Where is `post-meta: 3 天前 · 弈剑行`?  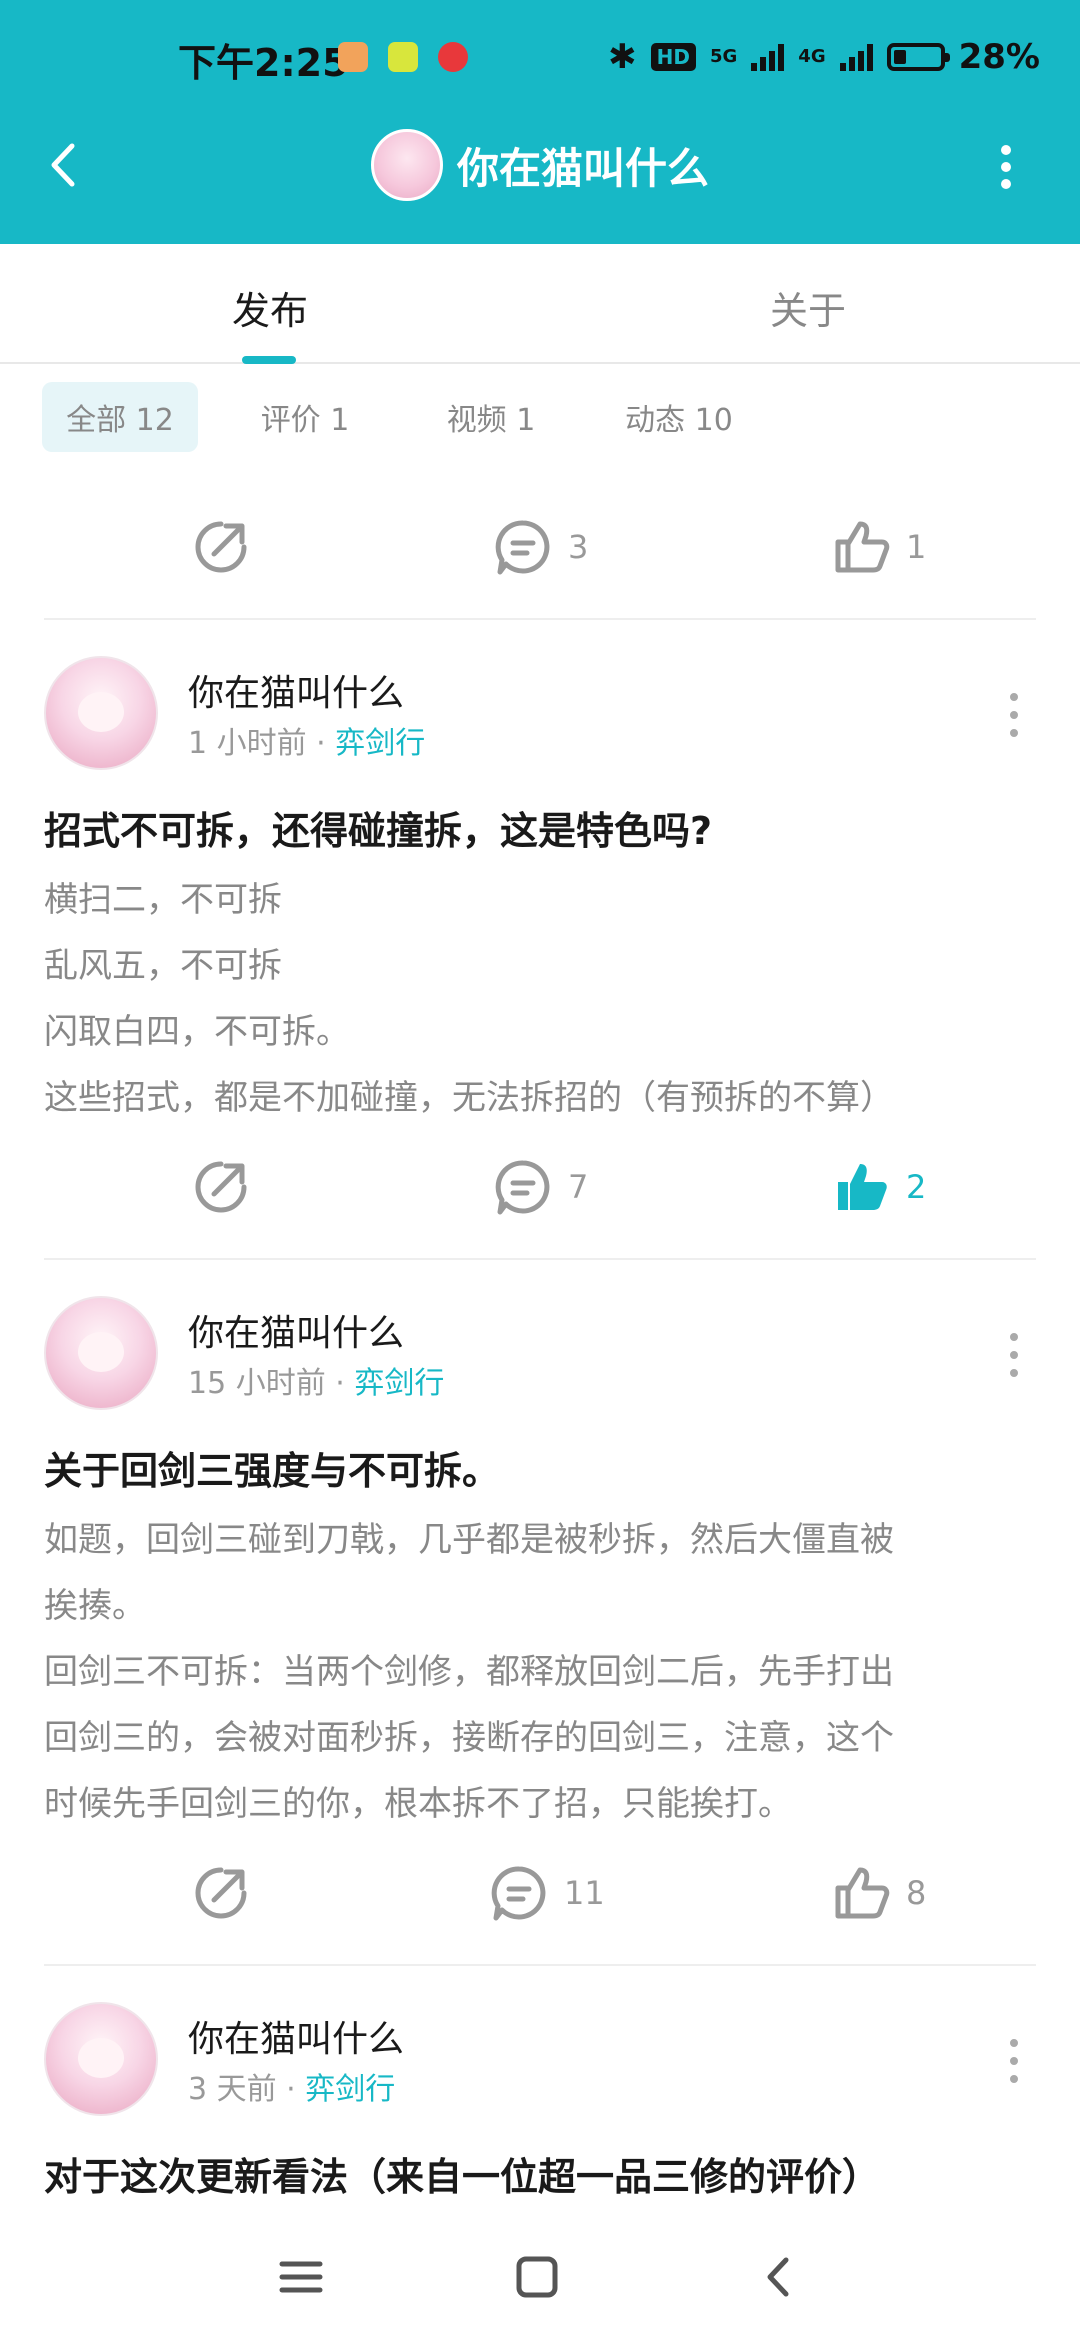
post-meta: 3 天前 · 弈剑行 is located at coordinates (291, 2086).